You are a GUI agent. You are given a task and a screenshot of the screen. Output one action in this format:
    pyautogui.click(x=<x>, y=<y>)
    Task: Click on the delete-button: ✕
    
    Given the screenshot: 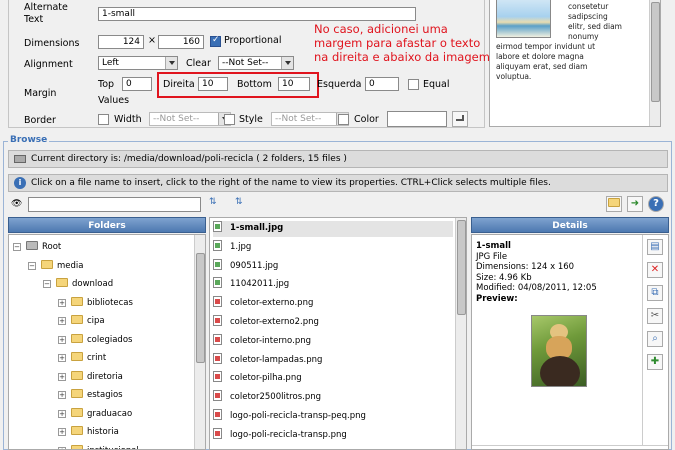 What is the action you would take?
    pyautogui.click(x=655, y=270)
    